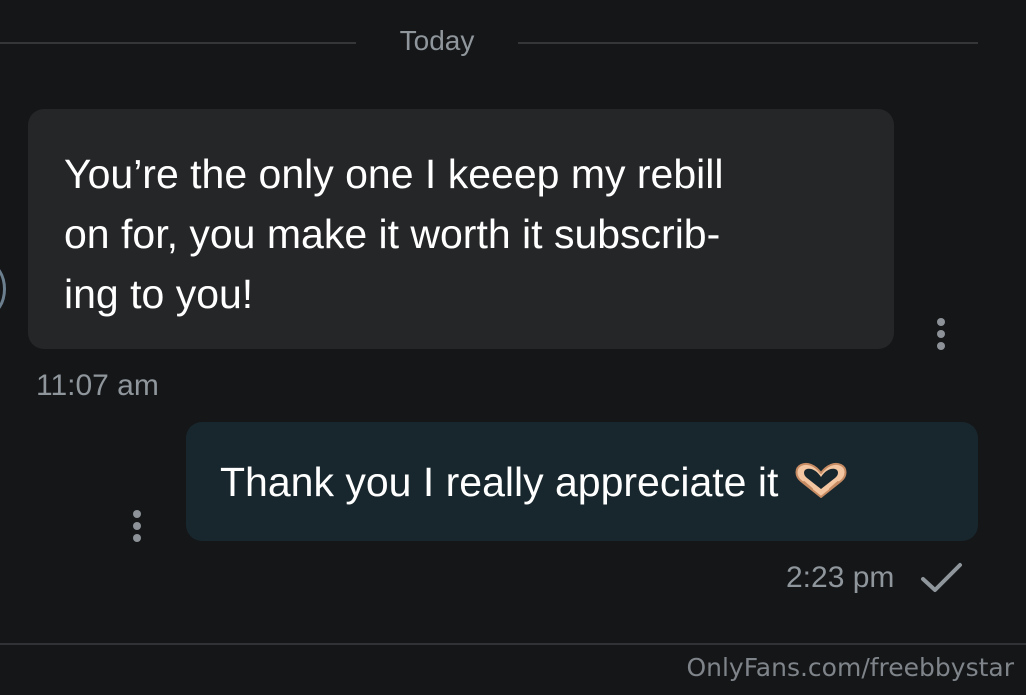 The width and height of the screenshot is (1026, 695). Describe the element at coordinates (748, 43) in the screenshot. I see `divider-line-right` at that location.